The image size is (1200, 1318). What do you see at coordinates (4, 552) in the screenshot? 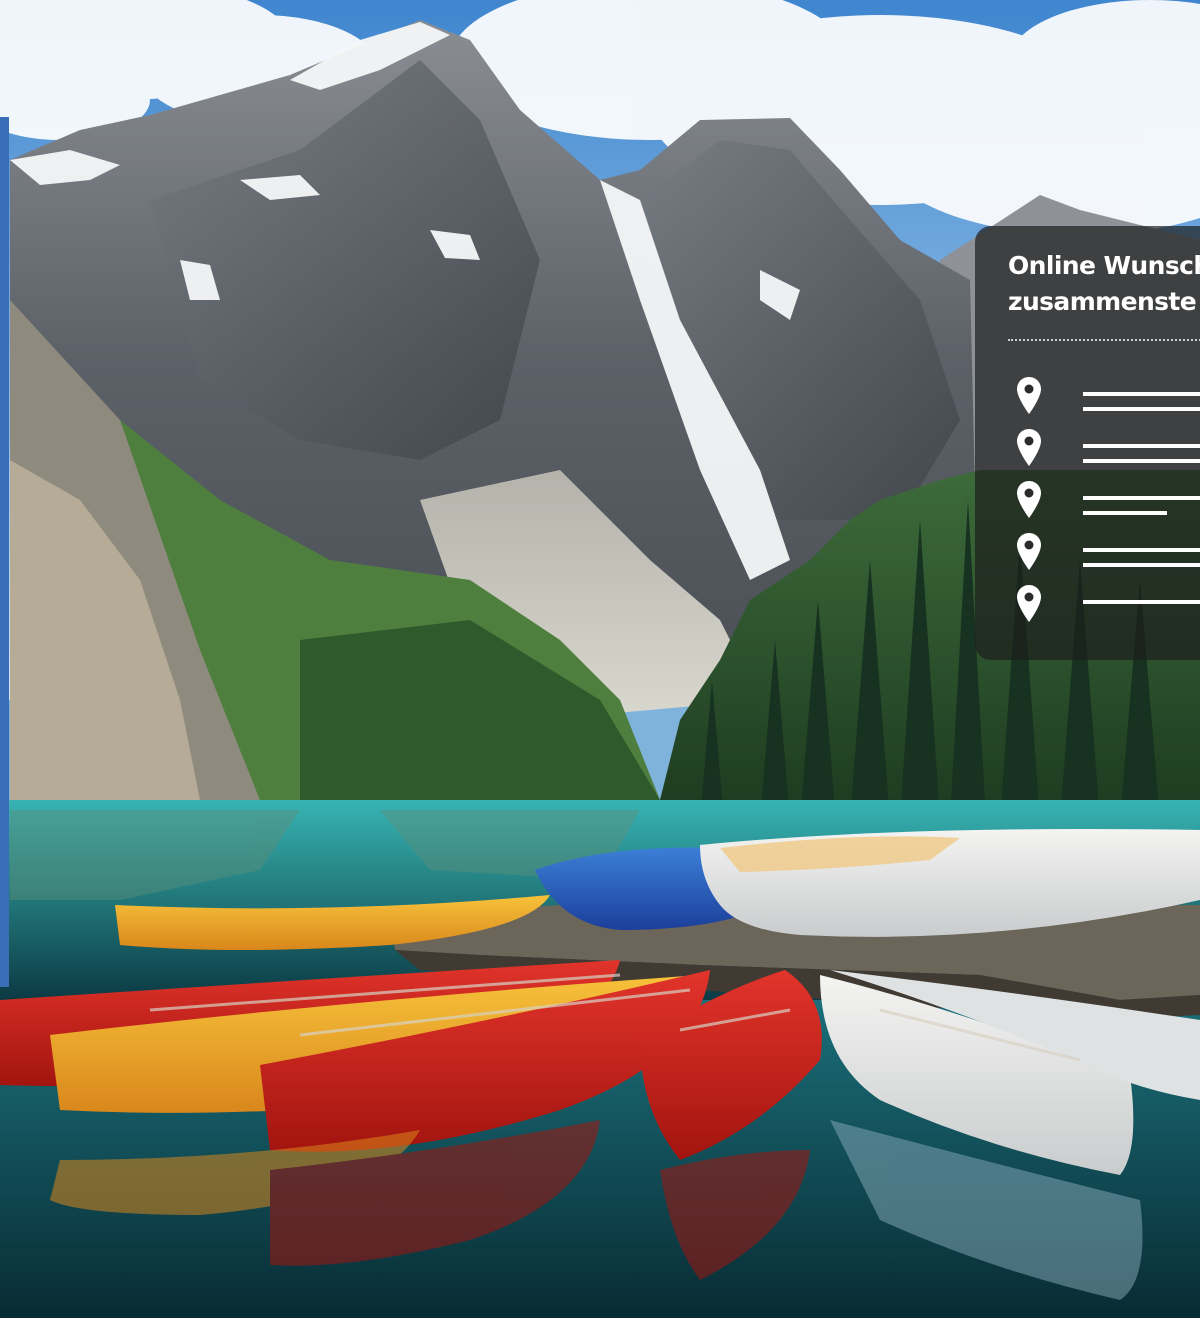
I see `accent-strip` at bounding box center [4, 552].